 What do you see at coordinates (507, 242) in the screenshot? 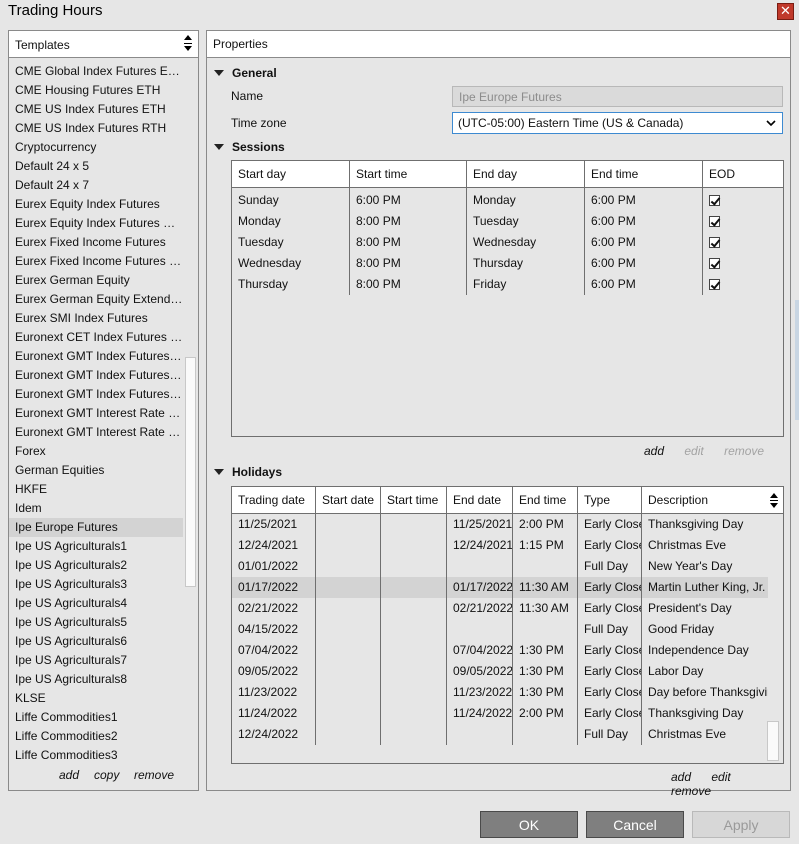
I see `sessions-row: Tuesday 8:00 PM Wednesday 6:00 PM` at bounding box center [507, 242].